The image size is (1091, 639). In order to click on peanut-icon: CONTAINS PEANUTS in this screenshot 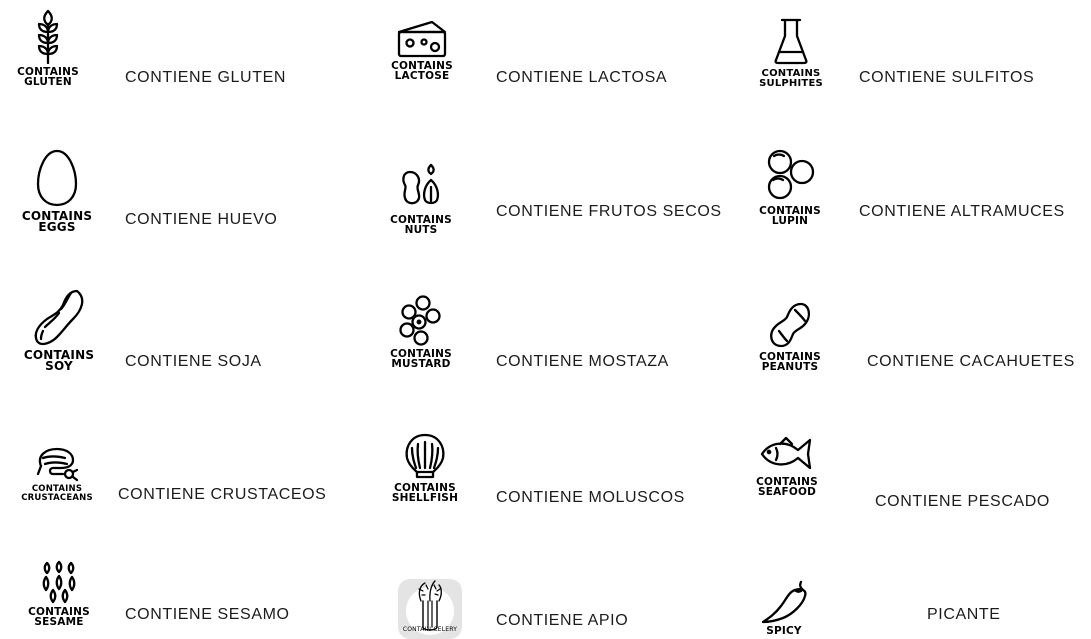, I will do `click(790, 336)`.